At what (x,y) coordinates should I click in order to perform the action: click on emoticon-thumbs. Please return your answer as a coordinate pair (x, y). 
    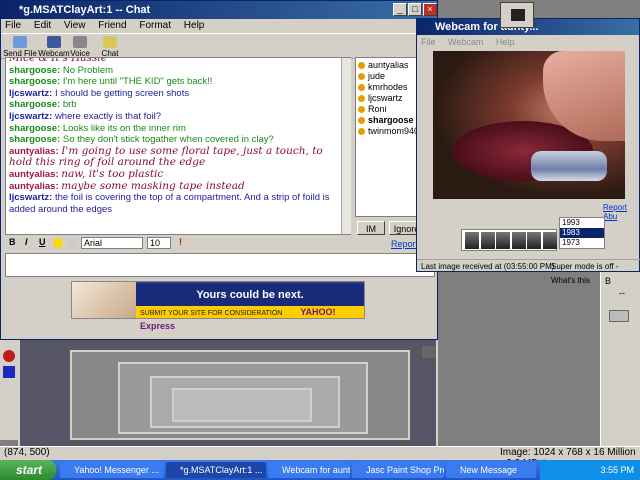
    Looking at the image, I should click on (509, 240).